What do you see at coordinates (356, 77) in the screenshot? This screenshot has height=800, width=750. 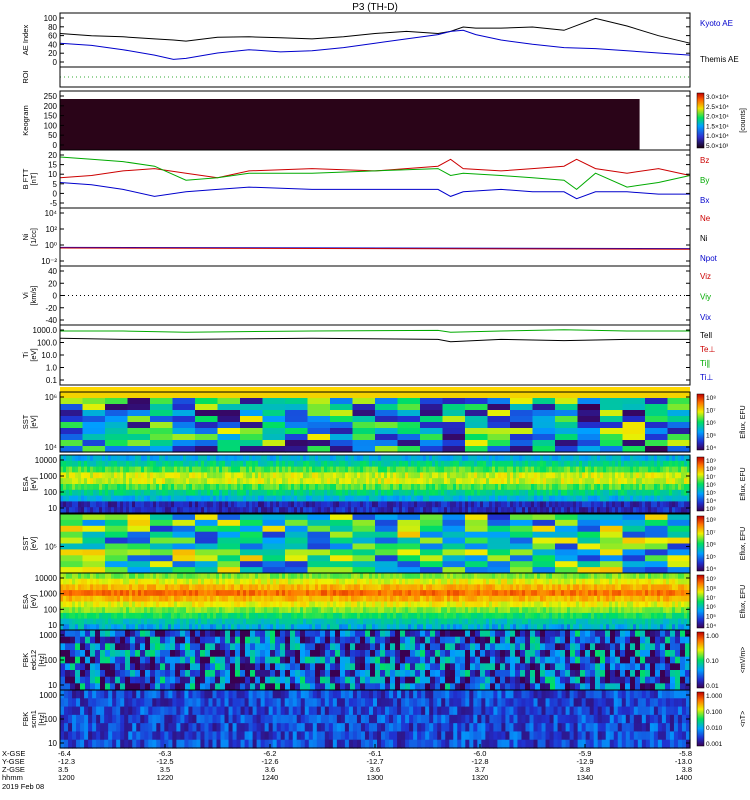 I see `panel-roi: ROI` at bounding box center [356, 77].